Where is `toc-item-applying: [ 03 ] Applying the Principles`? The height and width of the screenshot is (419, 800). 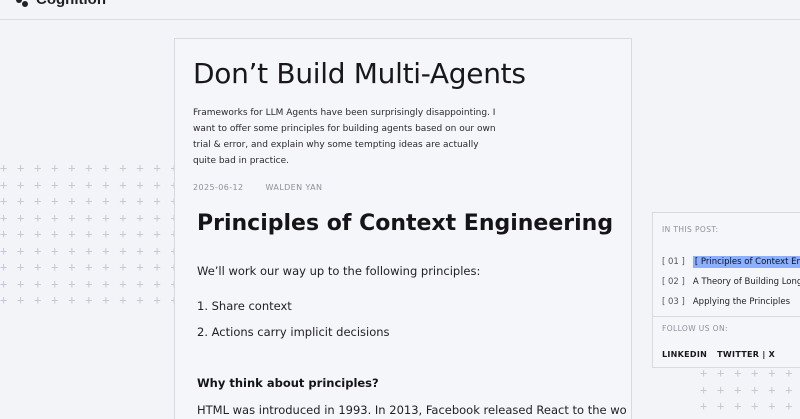
toc-item-applying: [ 03 ] Applying the Principles is located at coordinates (731, 302).